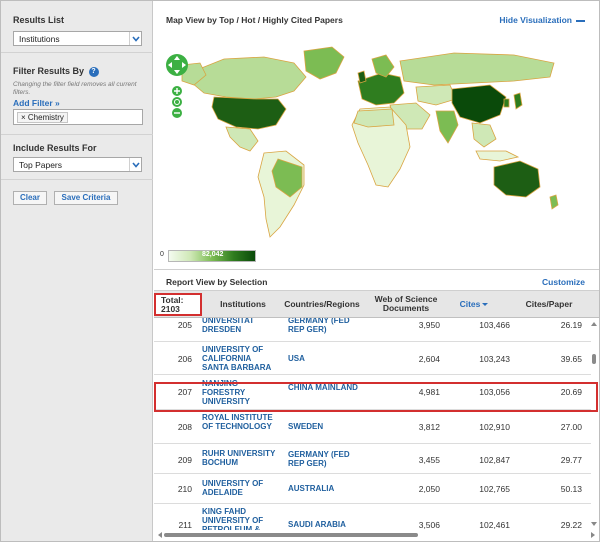  Describe the element at coordinates (162, 254) in the screenshot. I see `legend-min: 0` at that location.